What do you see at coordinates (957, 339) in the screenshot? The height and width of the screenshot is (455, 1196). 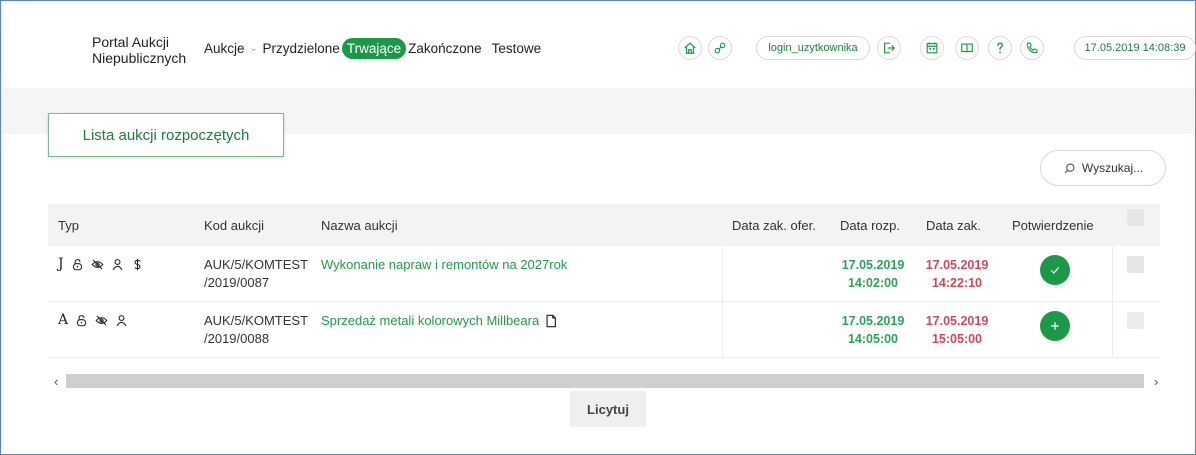 I see `end-date-time: 15:05:00` at bounding box center [957, 339].